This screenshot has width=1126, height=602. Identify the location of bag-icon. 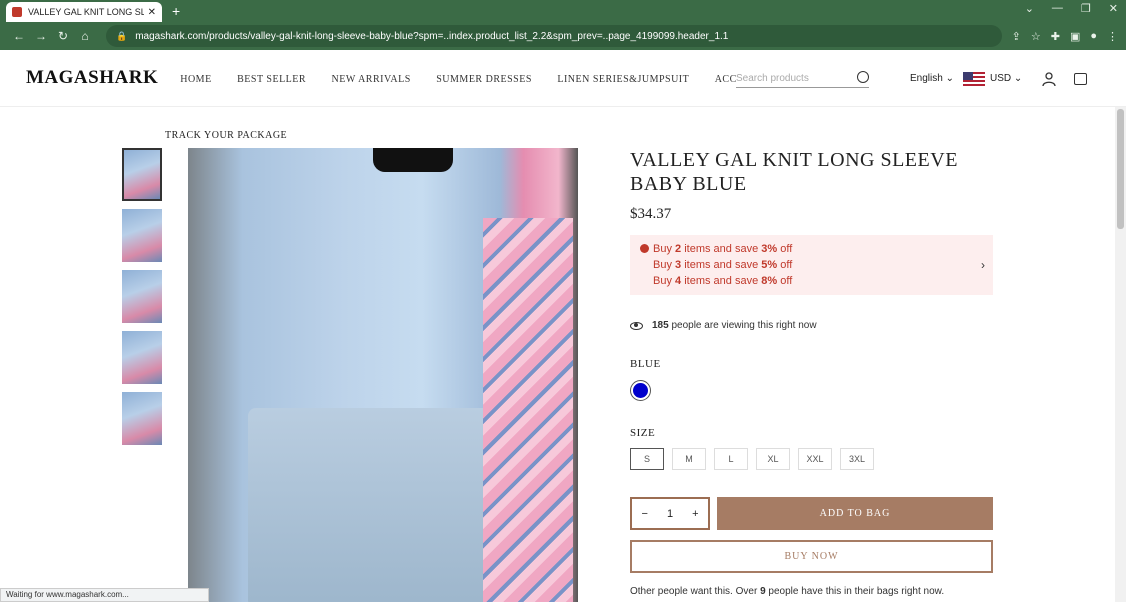
(1080, 79).